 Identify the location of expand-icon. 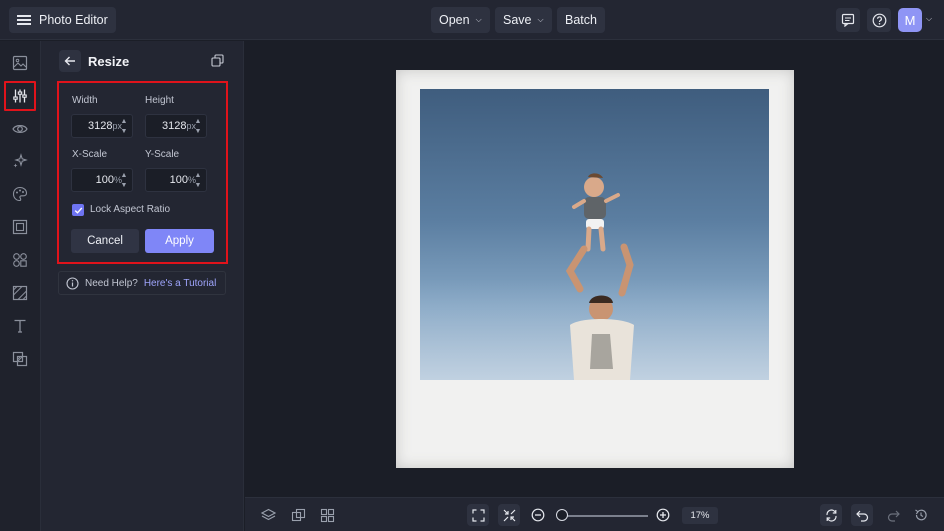
(478, 515).